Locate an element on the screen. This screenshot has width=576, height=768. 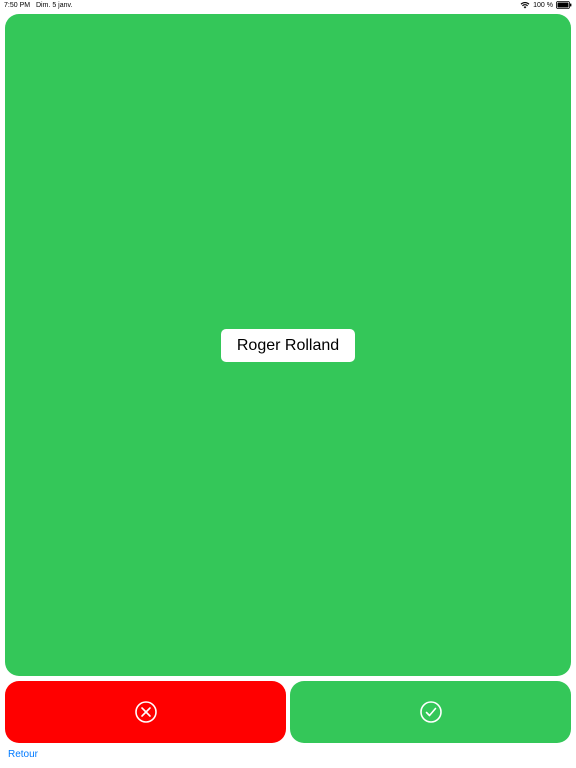
status-bar: 7:50 PM Dim. 5 janv. 100 % is located at coordinates (288, 6).